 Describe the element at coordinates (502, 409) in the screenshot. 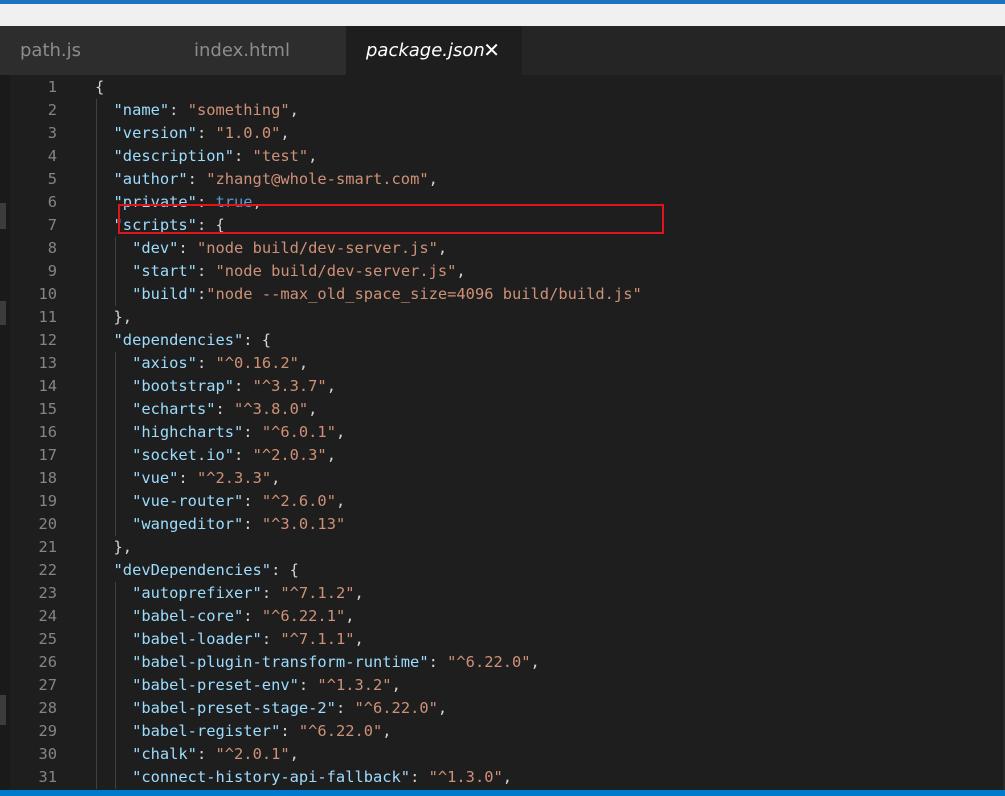

I see `code-line: 15 "echarts": "^3.8.0",` at that location.